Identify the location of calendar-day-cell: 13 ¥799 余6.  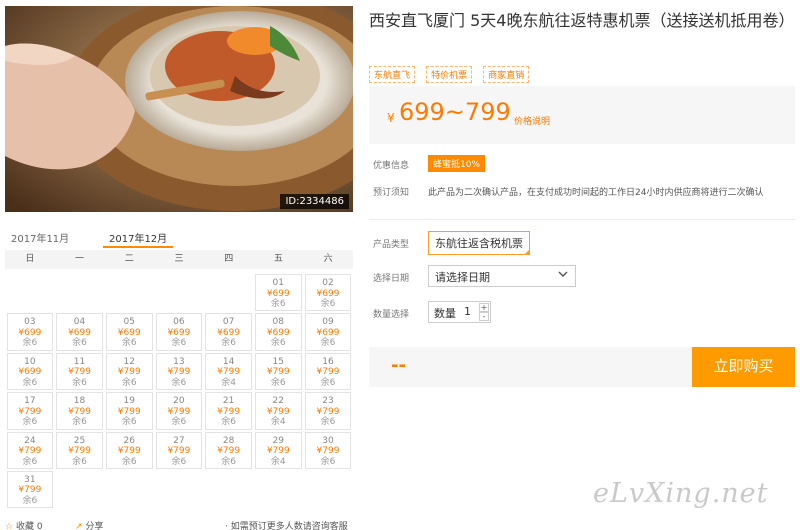
(179, 371).